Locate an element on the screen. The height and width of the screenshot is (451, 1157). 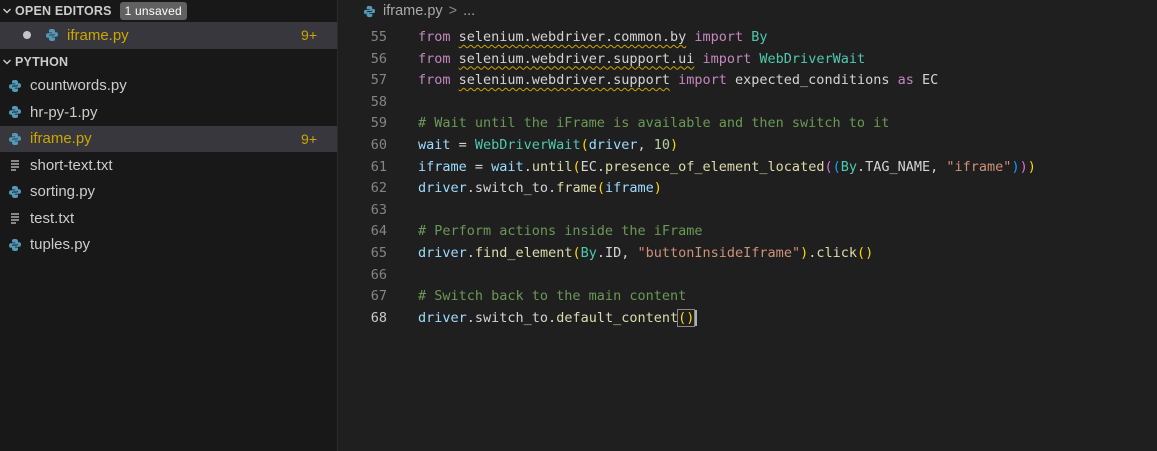
workspace-header: PYTHON is located at coordinates (168, 62).